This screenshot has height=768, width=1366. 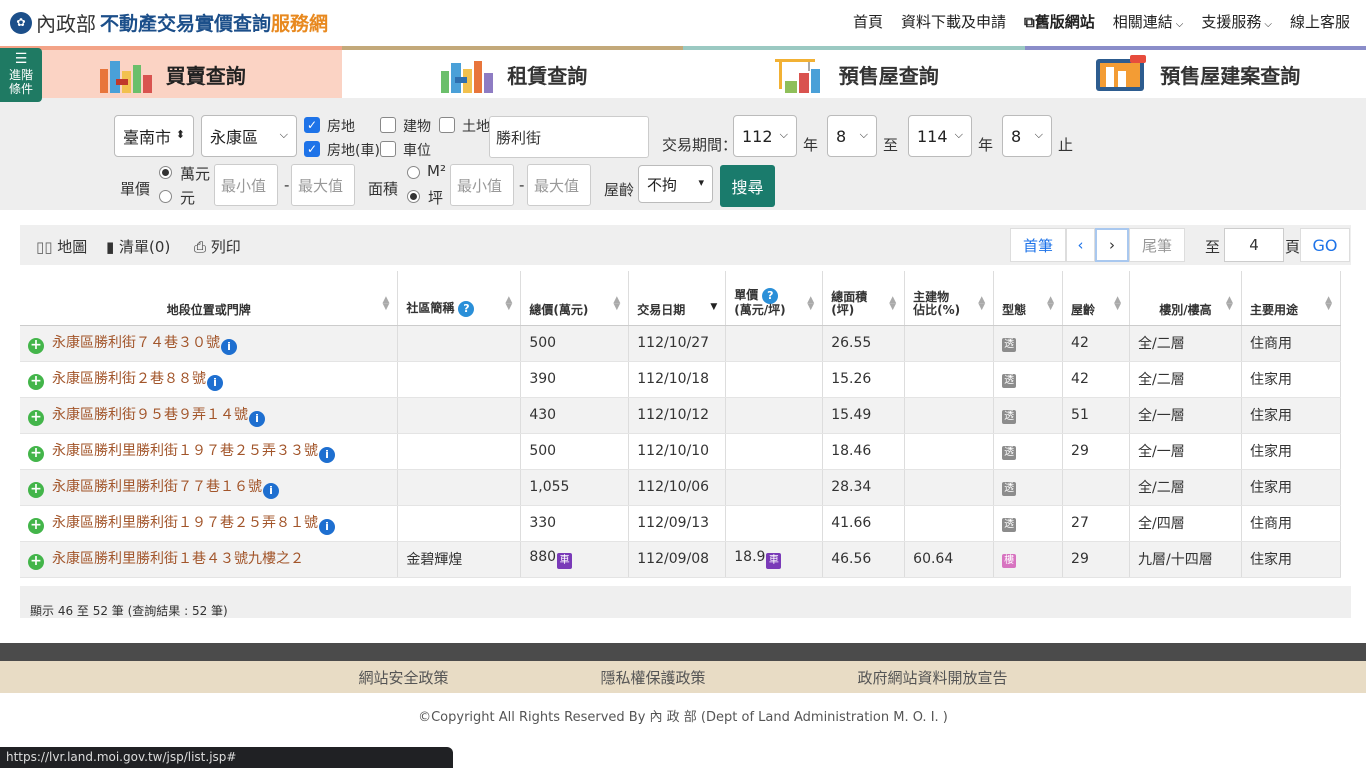 I want to click on cell-address: + 永康區勝利里勝利街７７巷１６號 i, so click(x=209, y=487).